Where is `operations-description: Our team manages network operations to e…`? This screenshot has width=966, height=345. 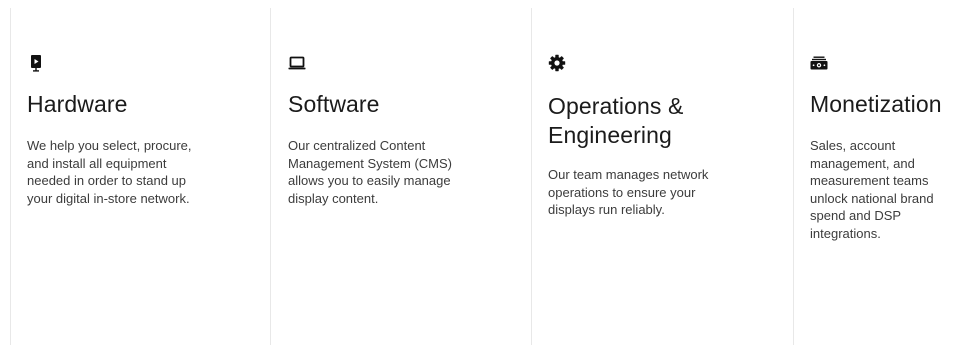 operations-description: Our team manages network operations to e… is located at coordinates (628, 192).